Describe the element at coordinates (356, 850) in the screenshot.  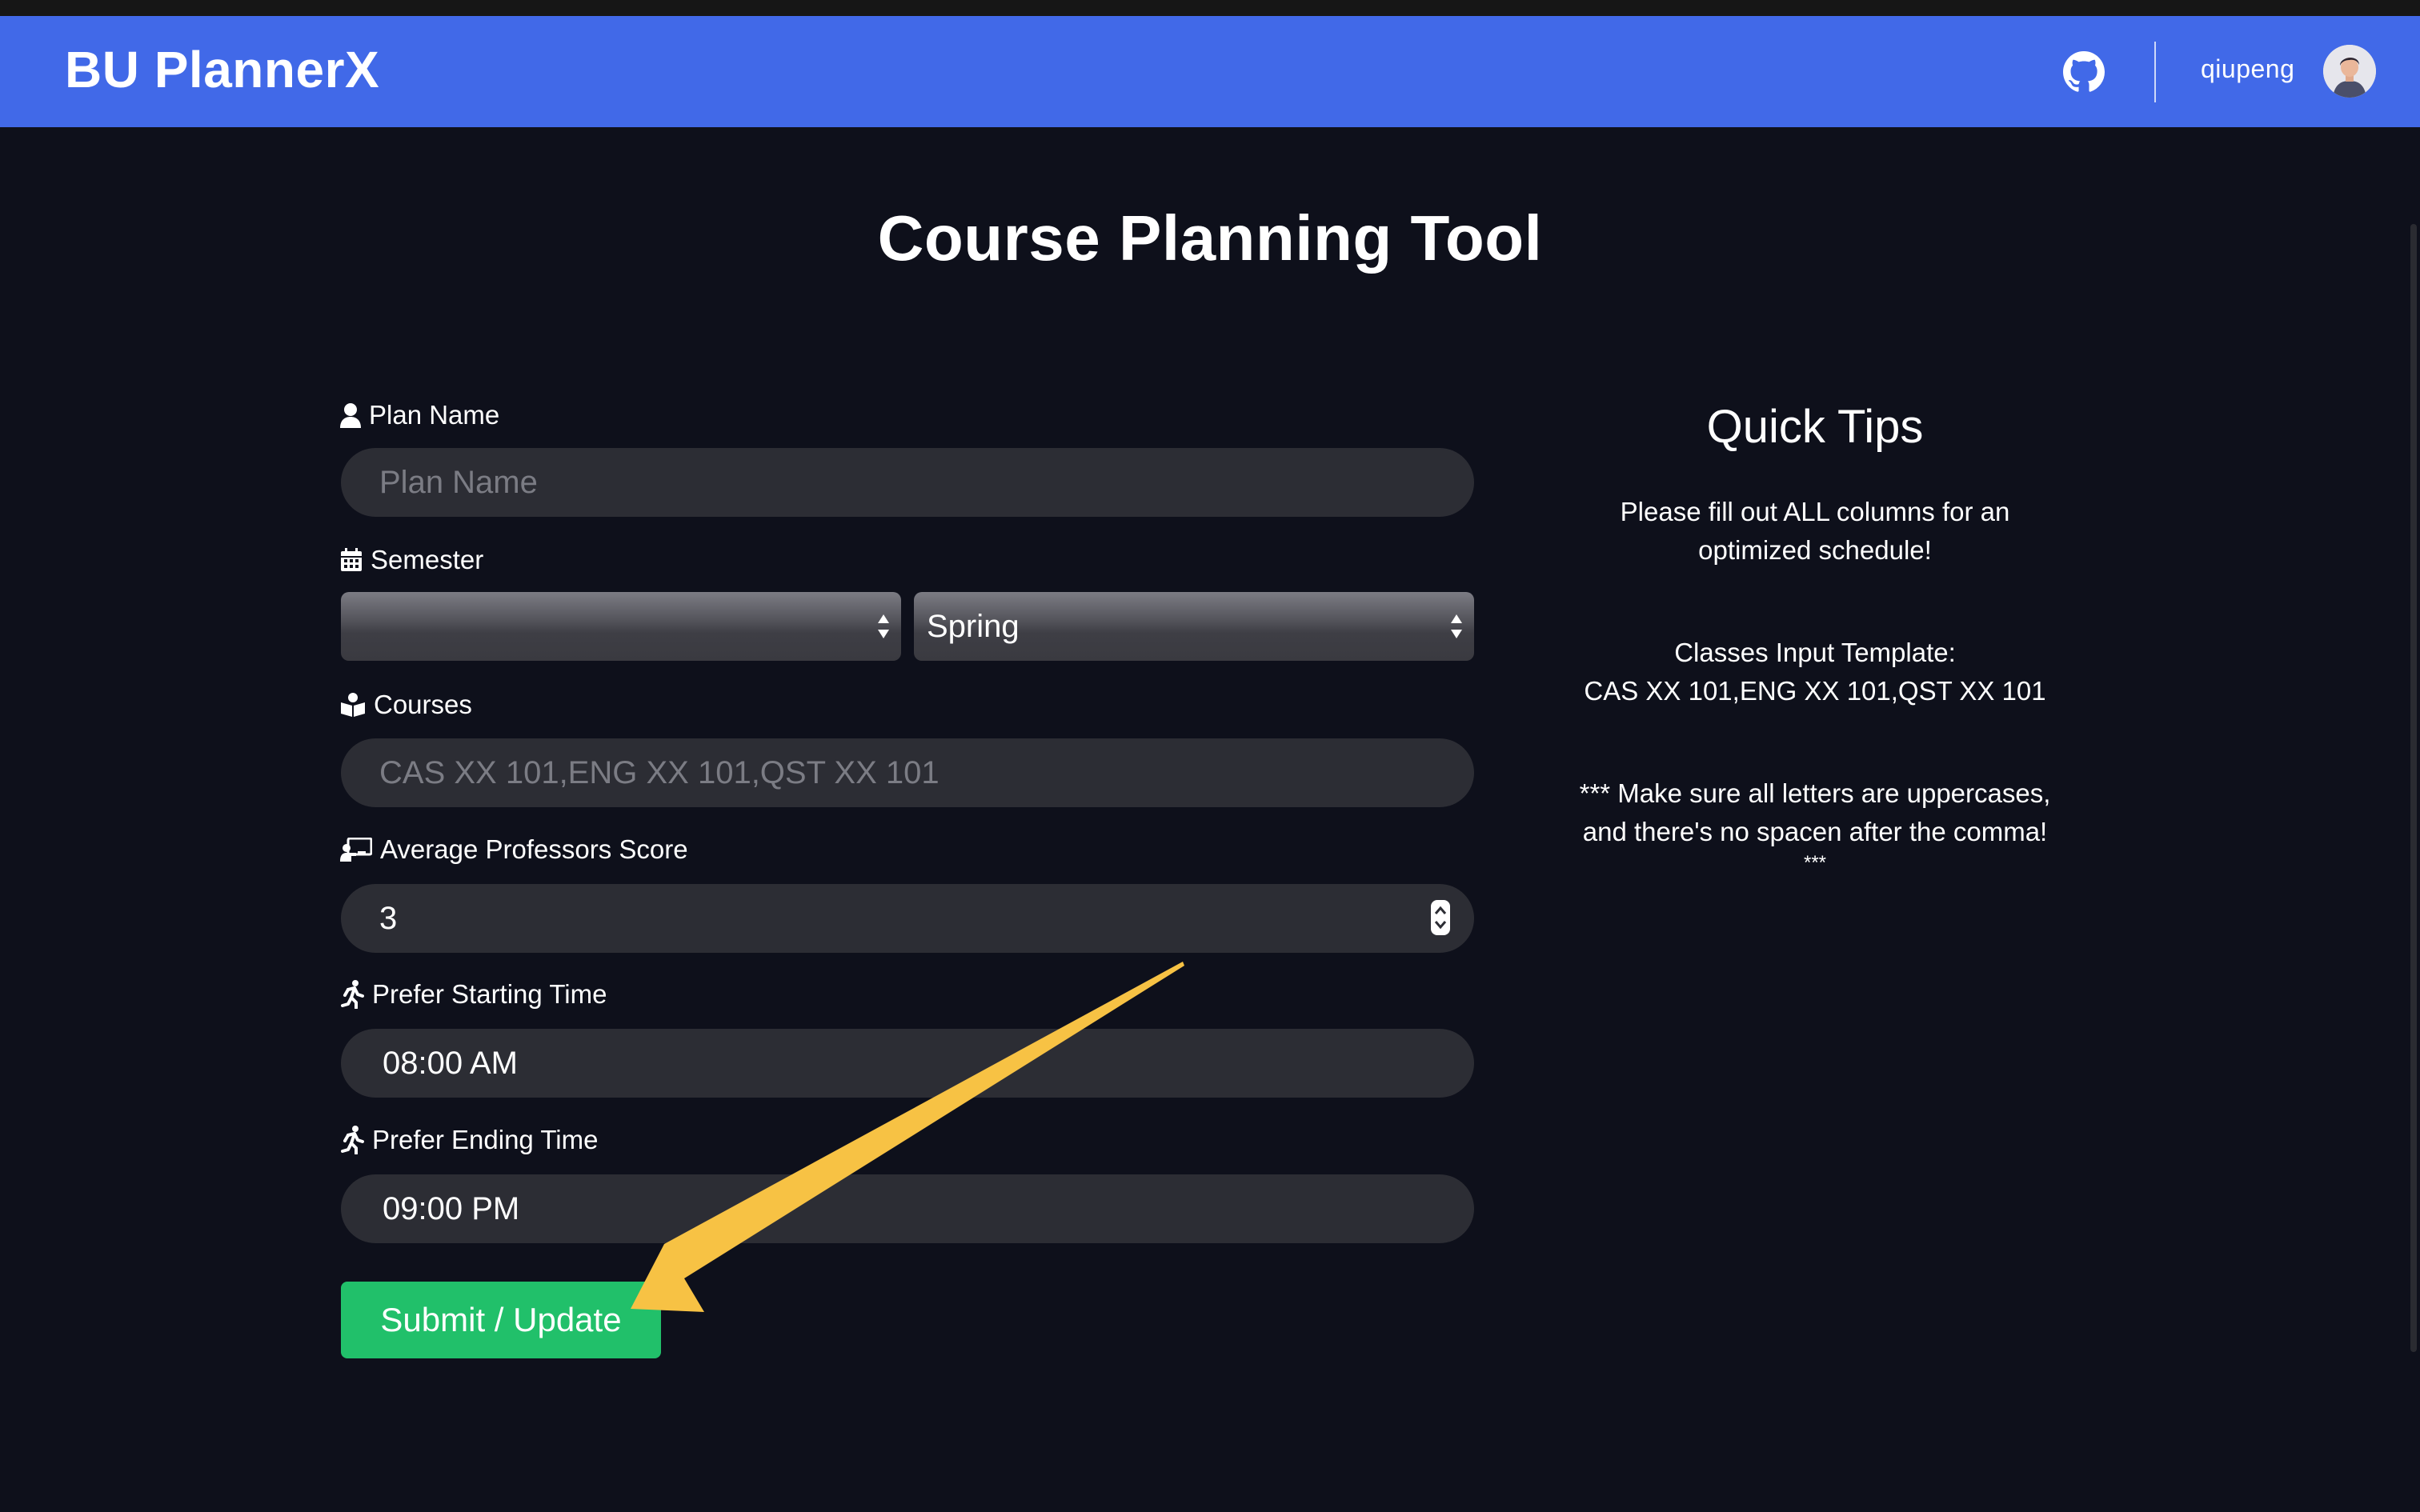
I see `chalkboard-teacher-icon` at that location.